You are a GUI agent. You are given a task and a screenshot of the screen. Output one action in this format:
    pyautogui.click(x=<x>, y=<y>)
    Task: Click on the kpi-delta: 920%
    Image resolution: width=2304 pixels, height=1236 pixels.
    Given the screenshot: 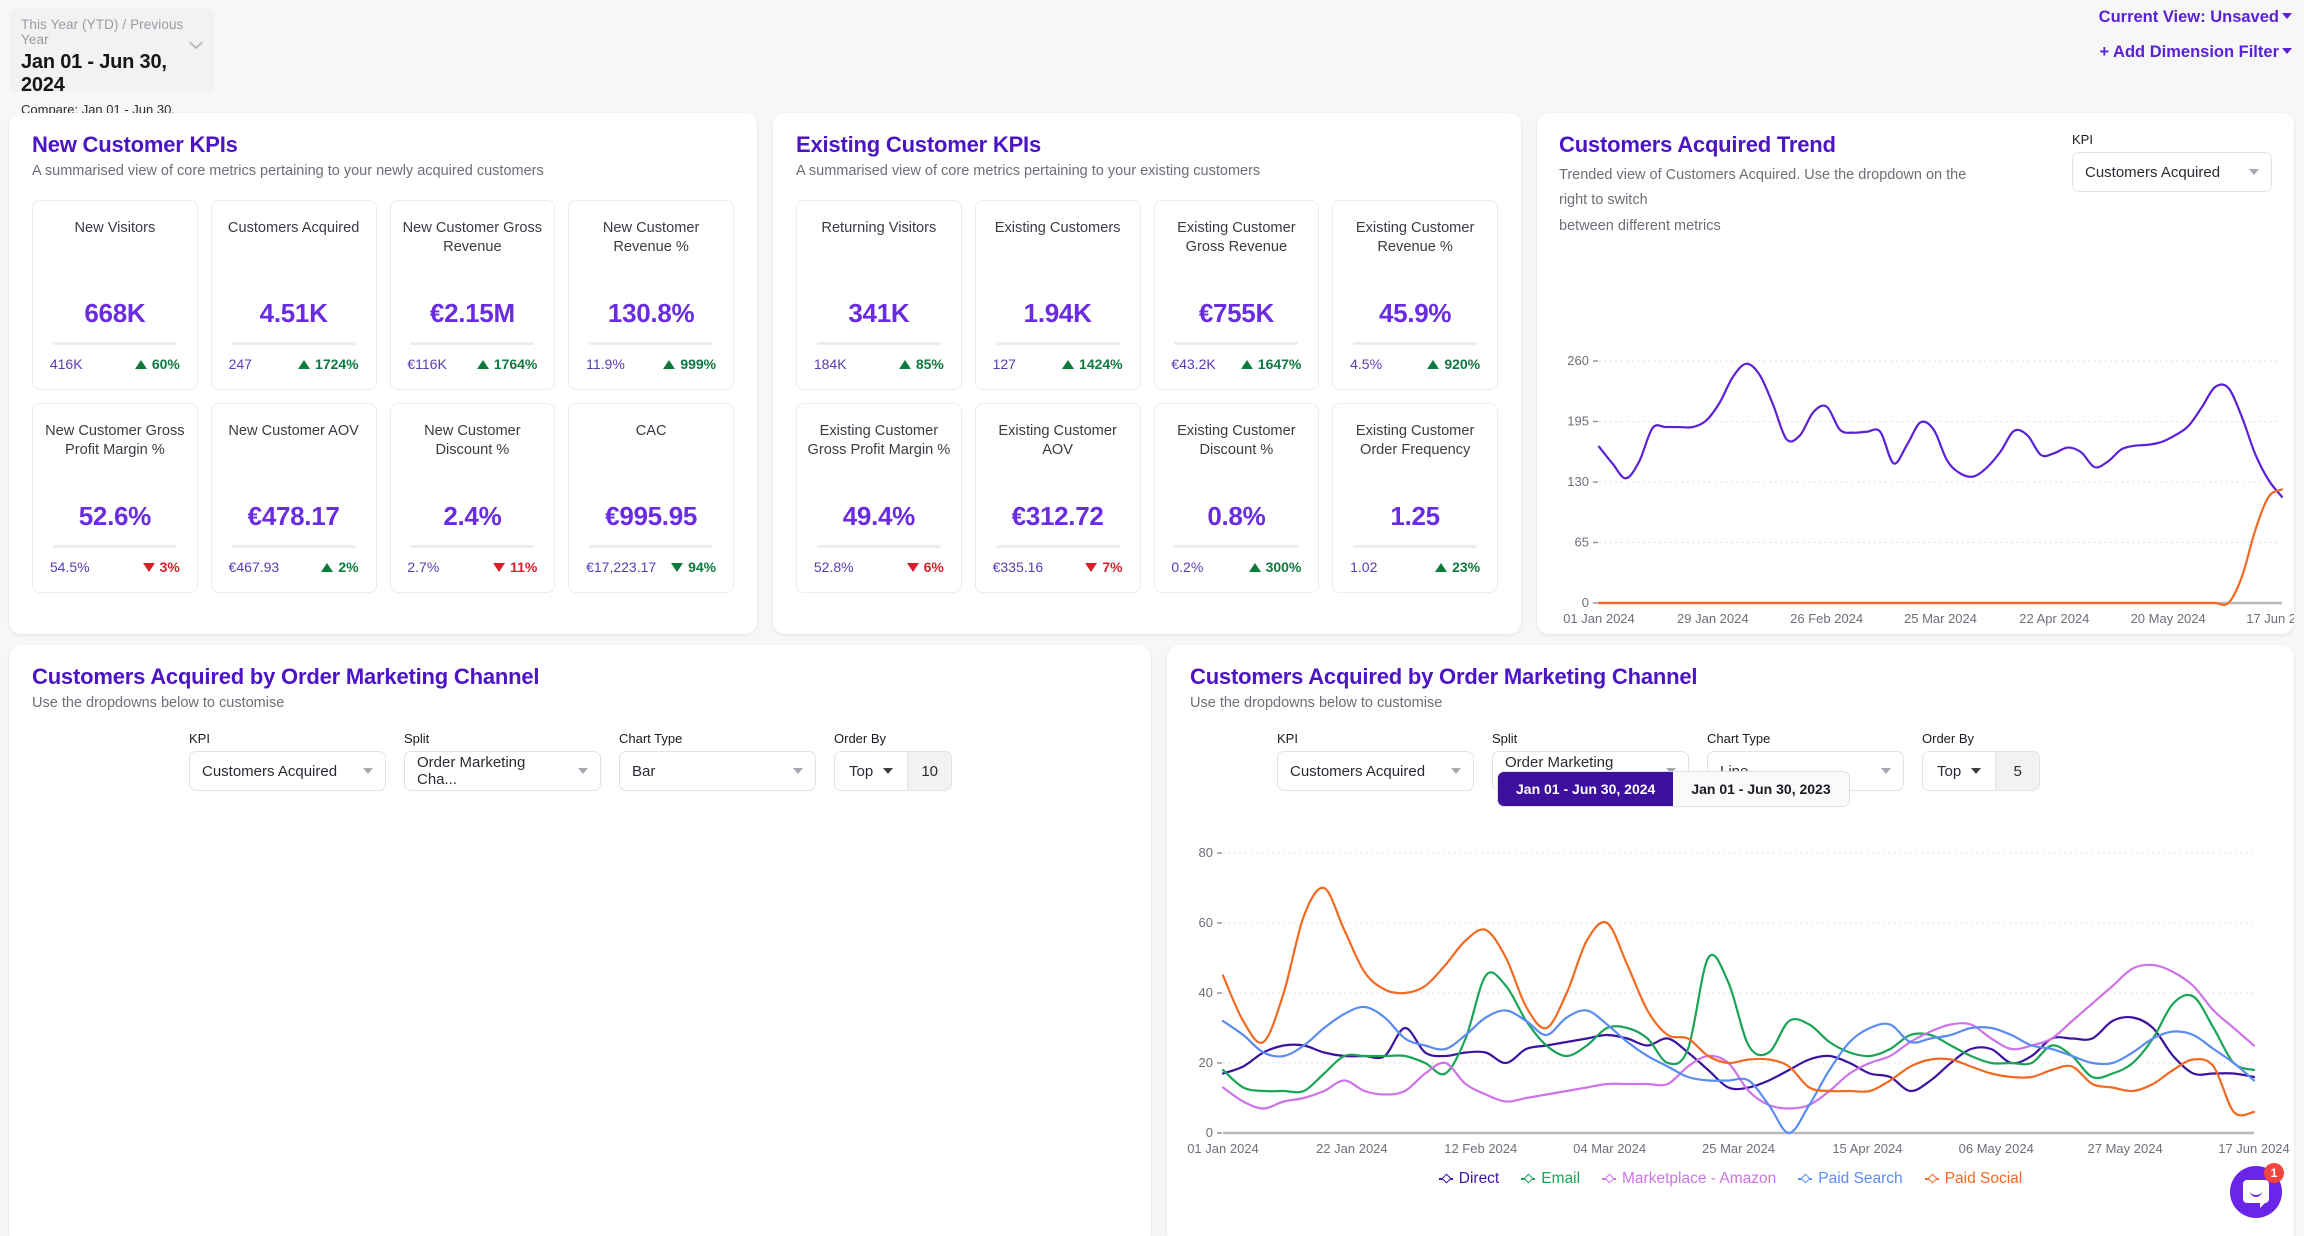 What is the action you would take?
    pyautogui.click(x=1453, y=364)
    